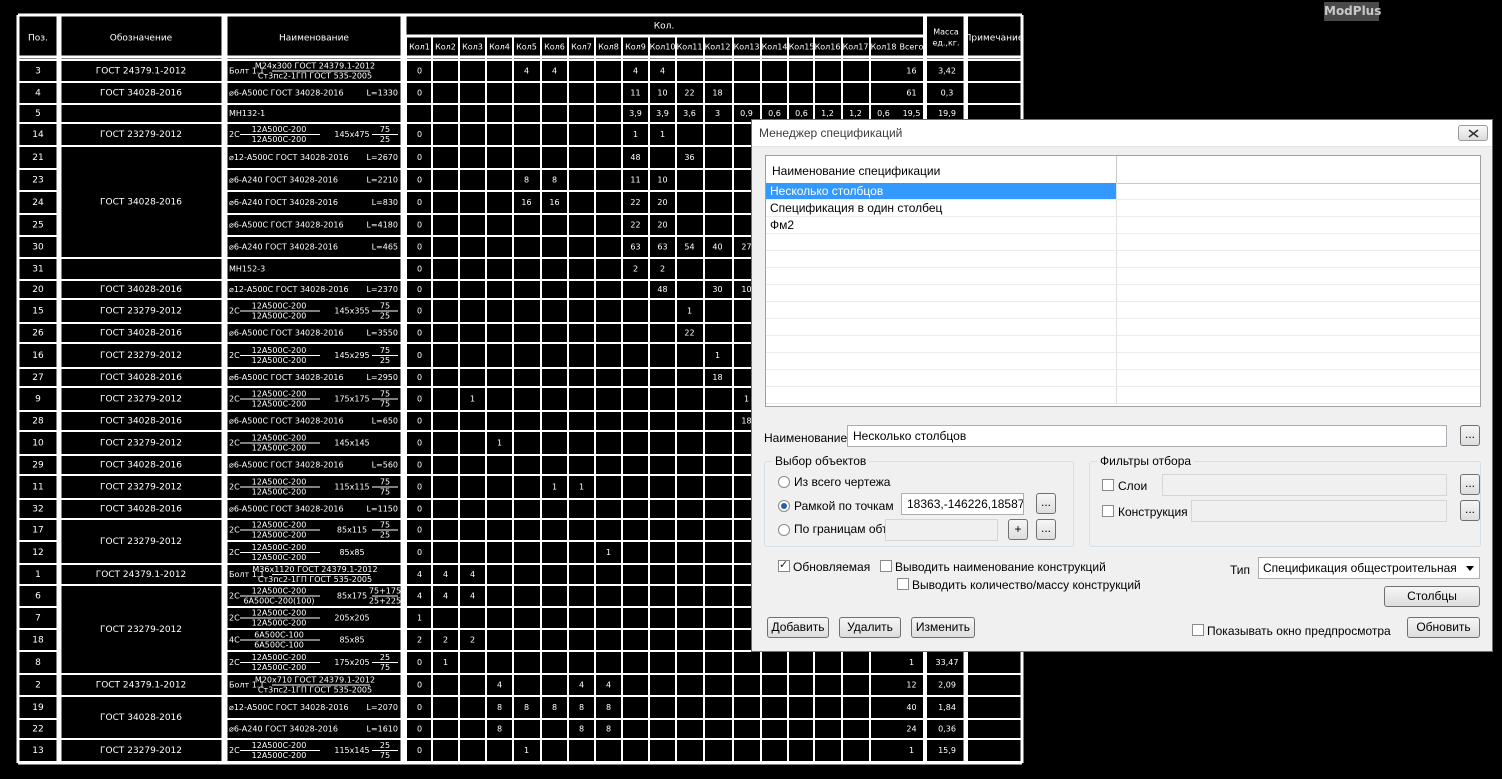 This screenshot has height=779, width=1502. I want to click on refresh-button: Обновить, so click(1443, 627).